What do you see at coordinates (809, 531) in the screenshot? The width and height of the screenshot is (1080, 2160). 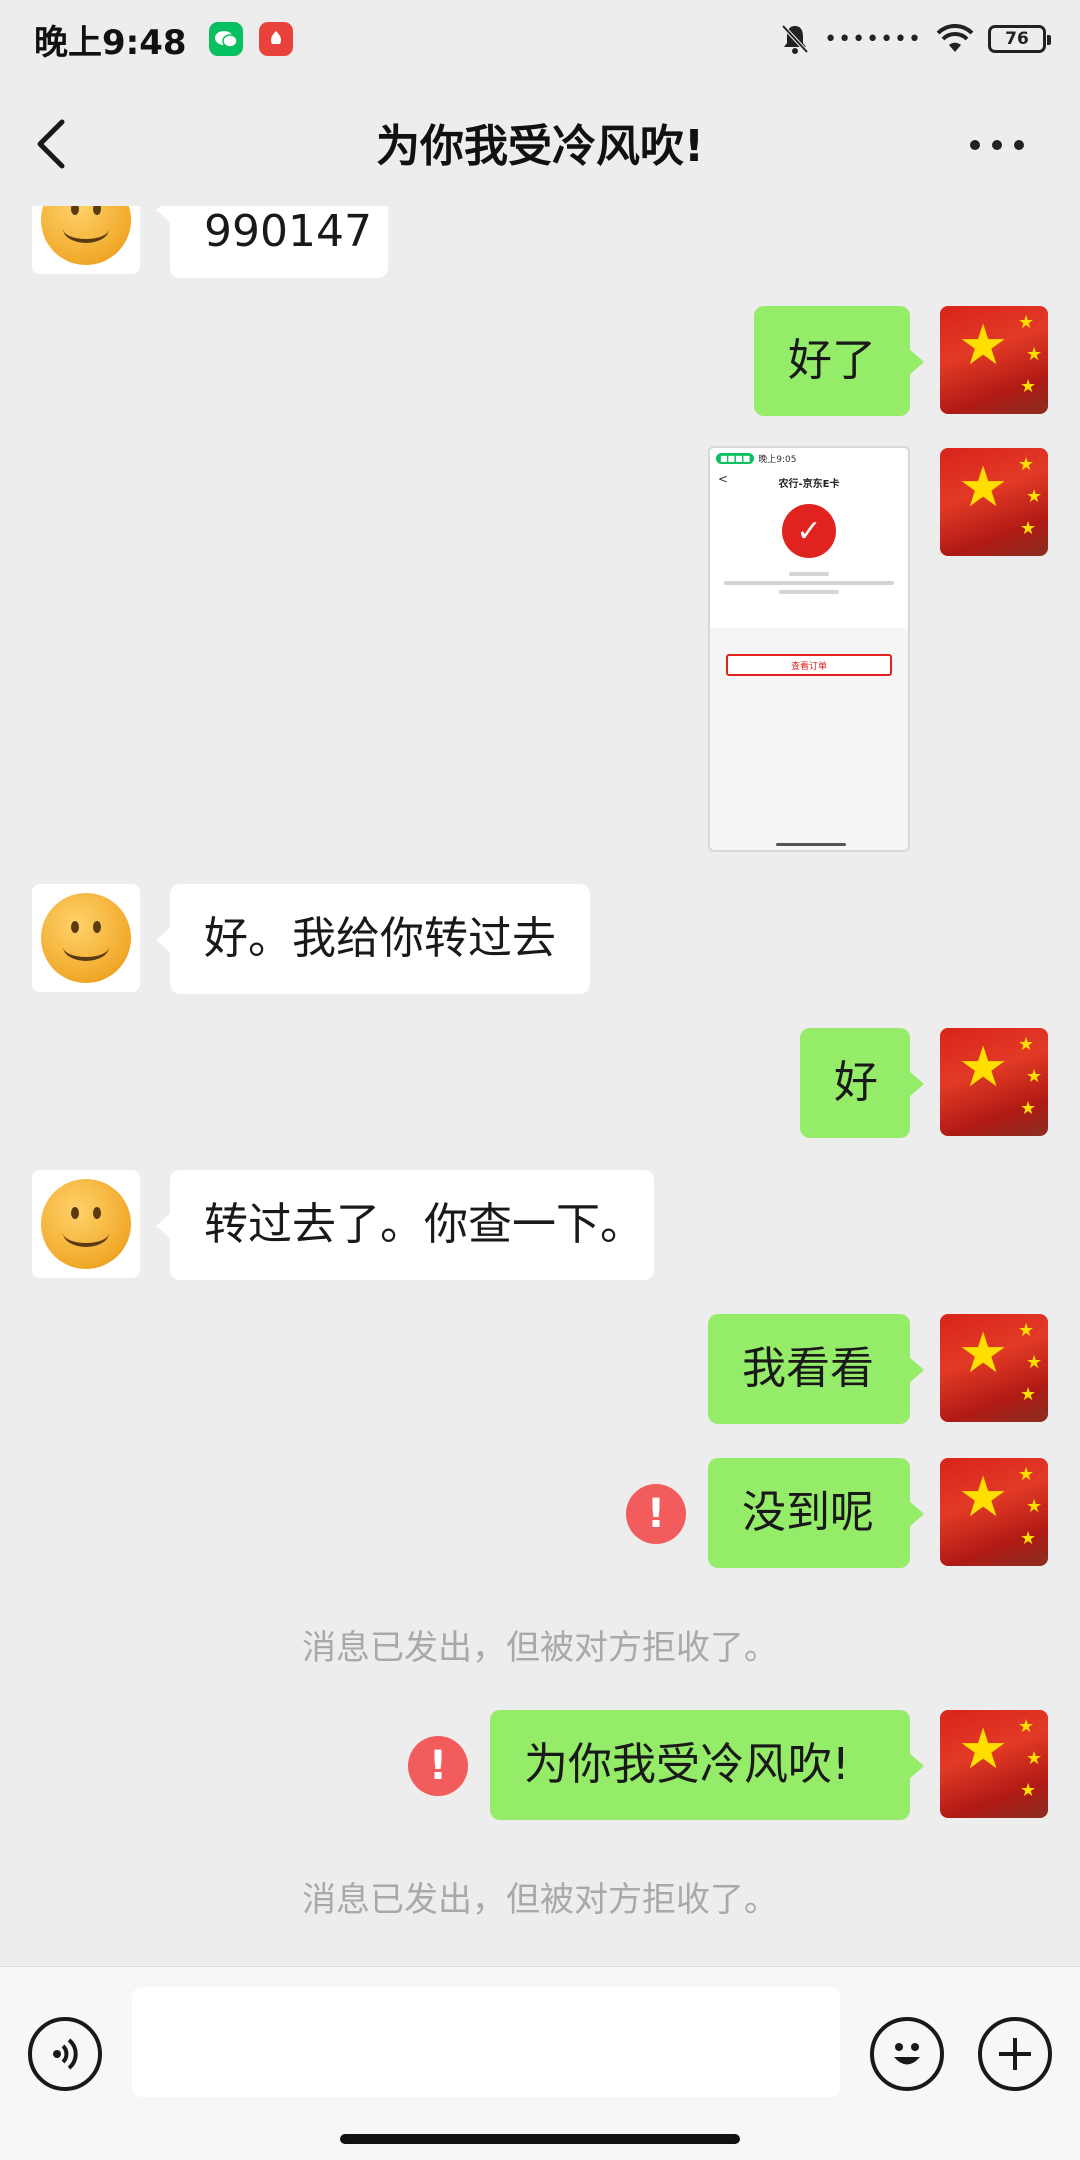 I see `success-check-icon: ✓` at bounding box center [809, 531].